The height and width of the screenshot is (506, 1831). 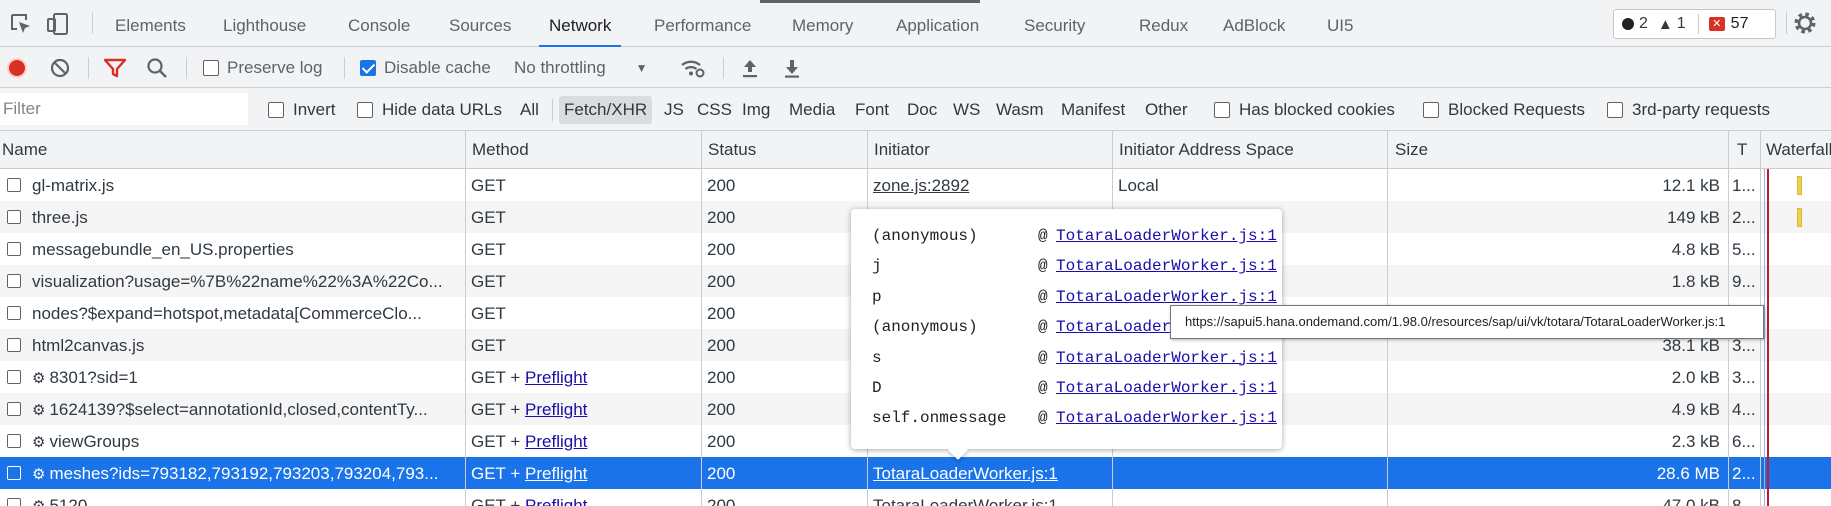 What do you see at coordinates (529, 110) in the screenshot?
I see `type-filter-all: All` at bounding box center [529, 110].